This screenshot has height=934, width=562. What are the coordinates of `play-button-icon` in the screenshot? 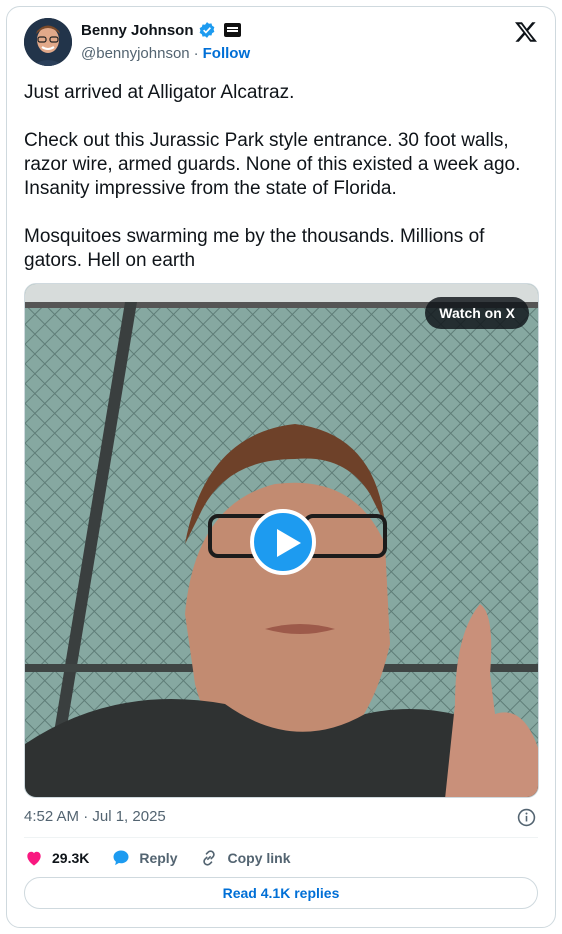 It's located at (283, 542).